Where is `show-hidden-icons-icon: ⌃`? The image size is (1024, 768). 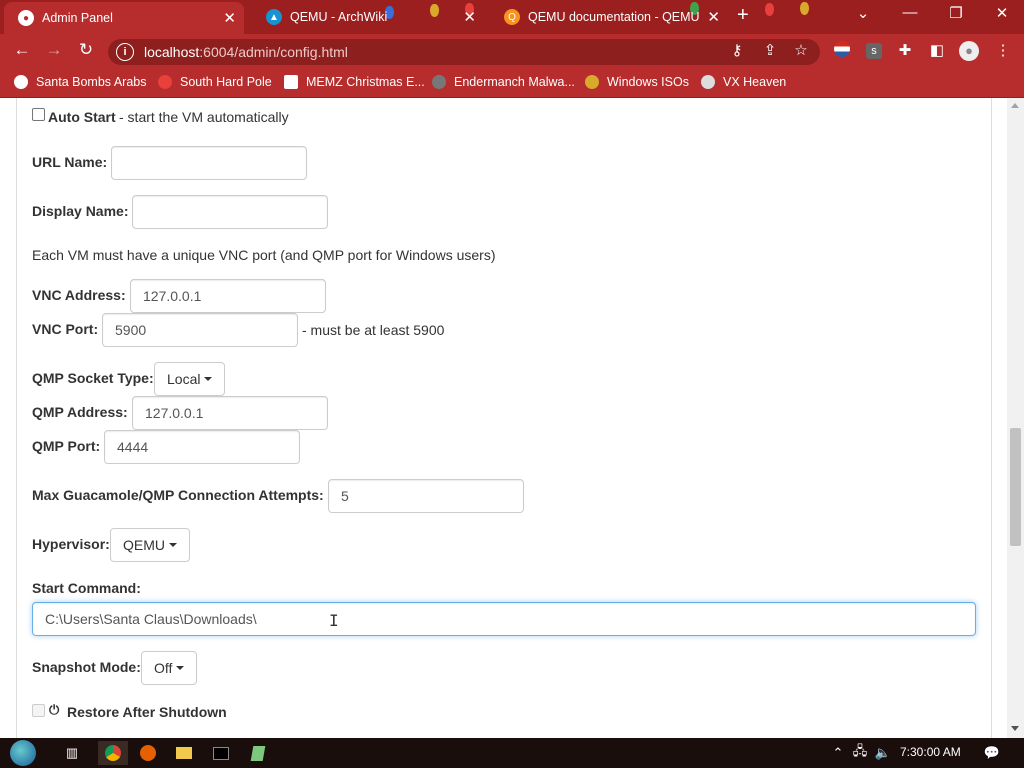
show-hidden-icons-icon: ⌃ is located at coordinates (838, 753).